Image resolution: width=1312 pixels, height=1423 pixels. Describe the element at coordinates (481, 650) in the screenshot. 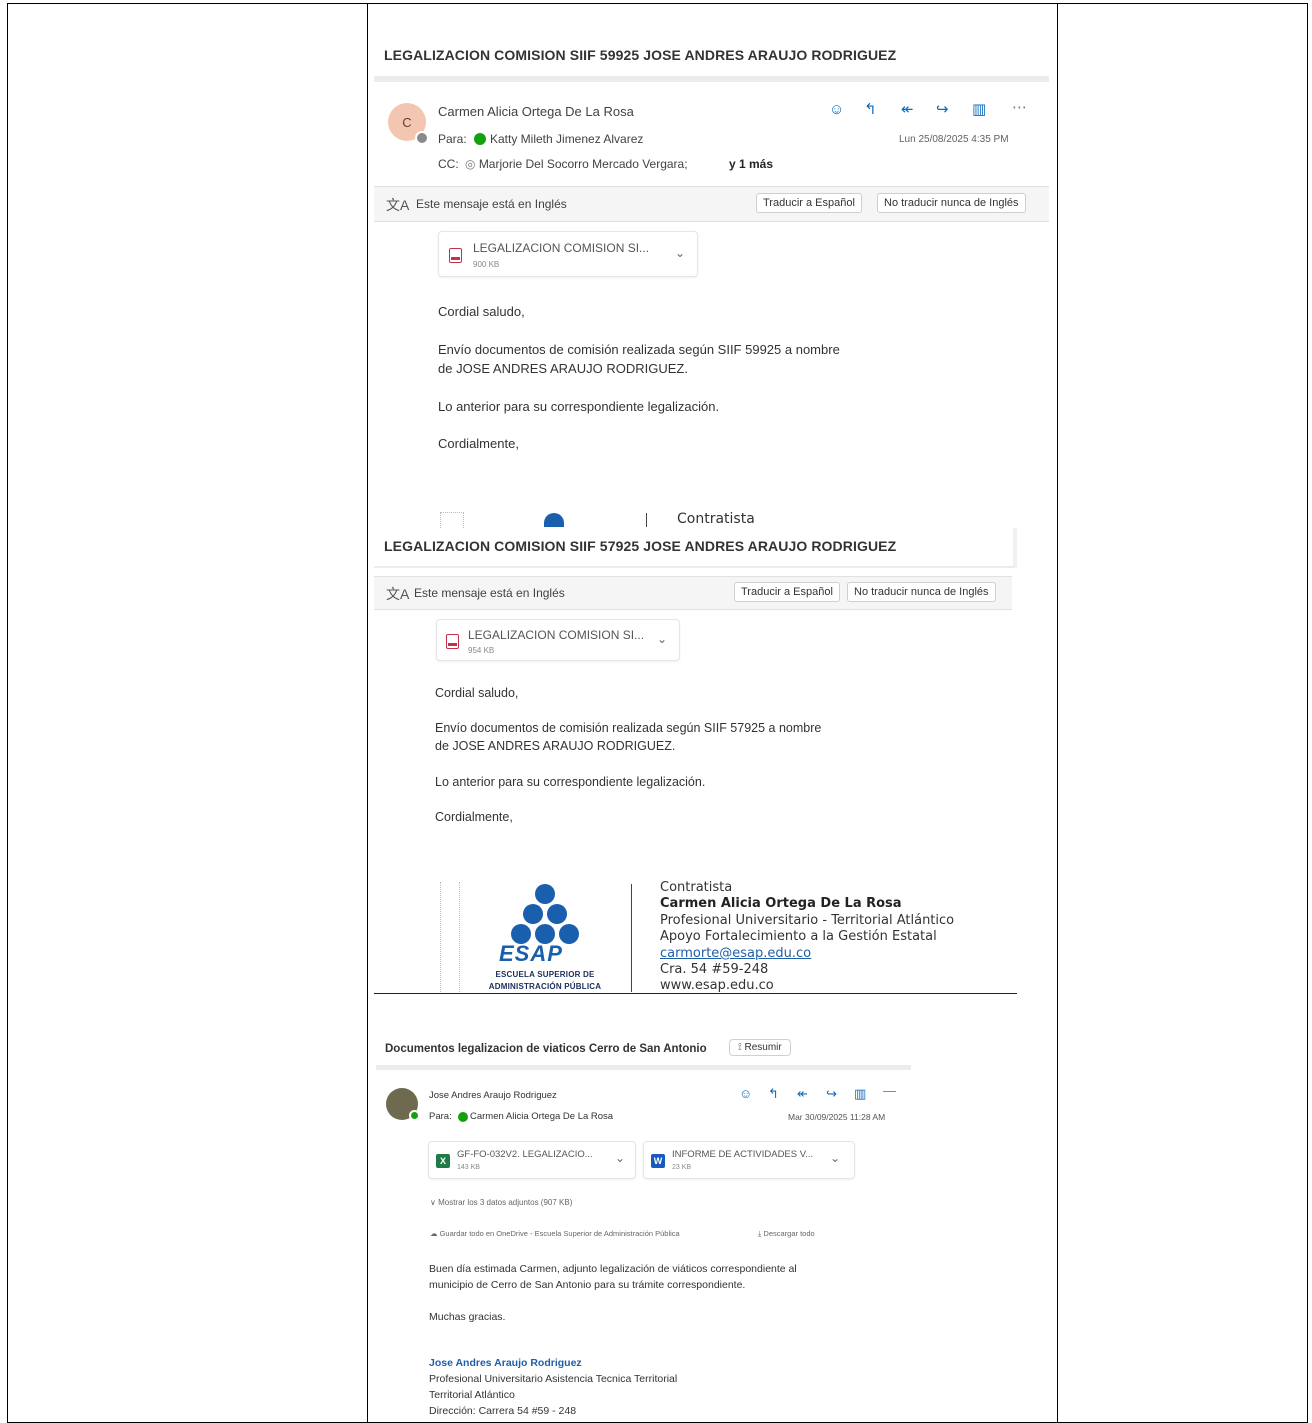

I see `attachment-size: 954 KB` at that location.